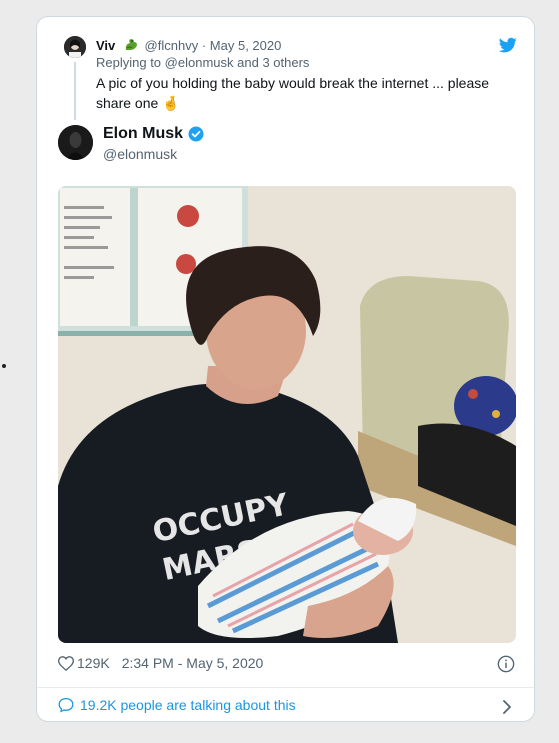  What do you see at coordinates (143, 134) in the screenshot?
I see `author-name: Elon Musk` at bounding box center [143, 134].